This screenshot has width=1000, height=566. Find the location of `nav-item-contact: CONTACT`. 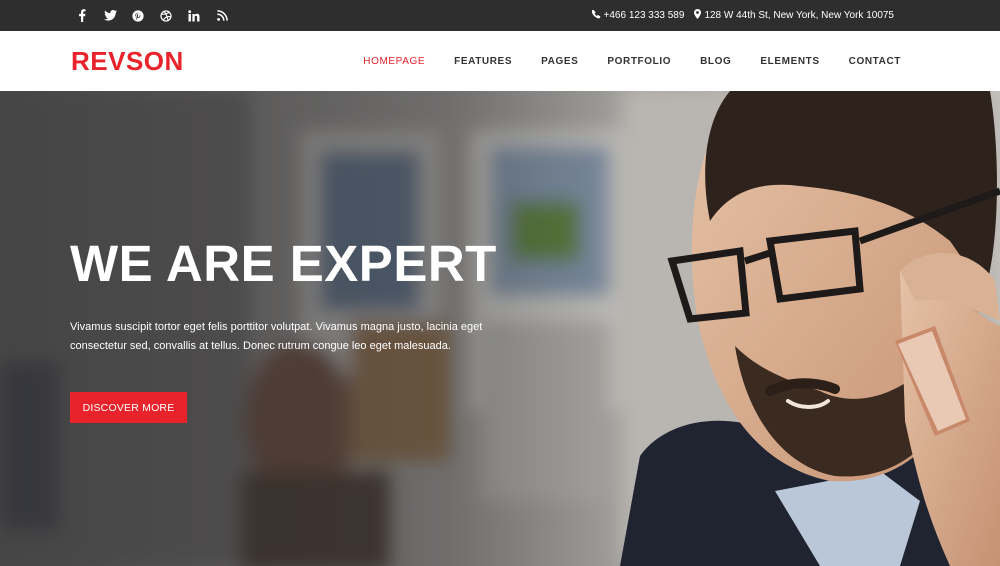

nav-item-contact: CONTACT is located at coordinates (875, 61).